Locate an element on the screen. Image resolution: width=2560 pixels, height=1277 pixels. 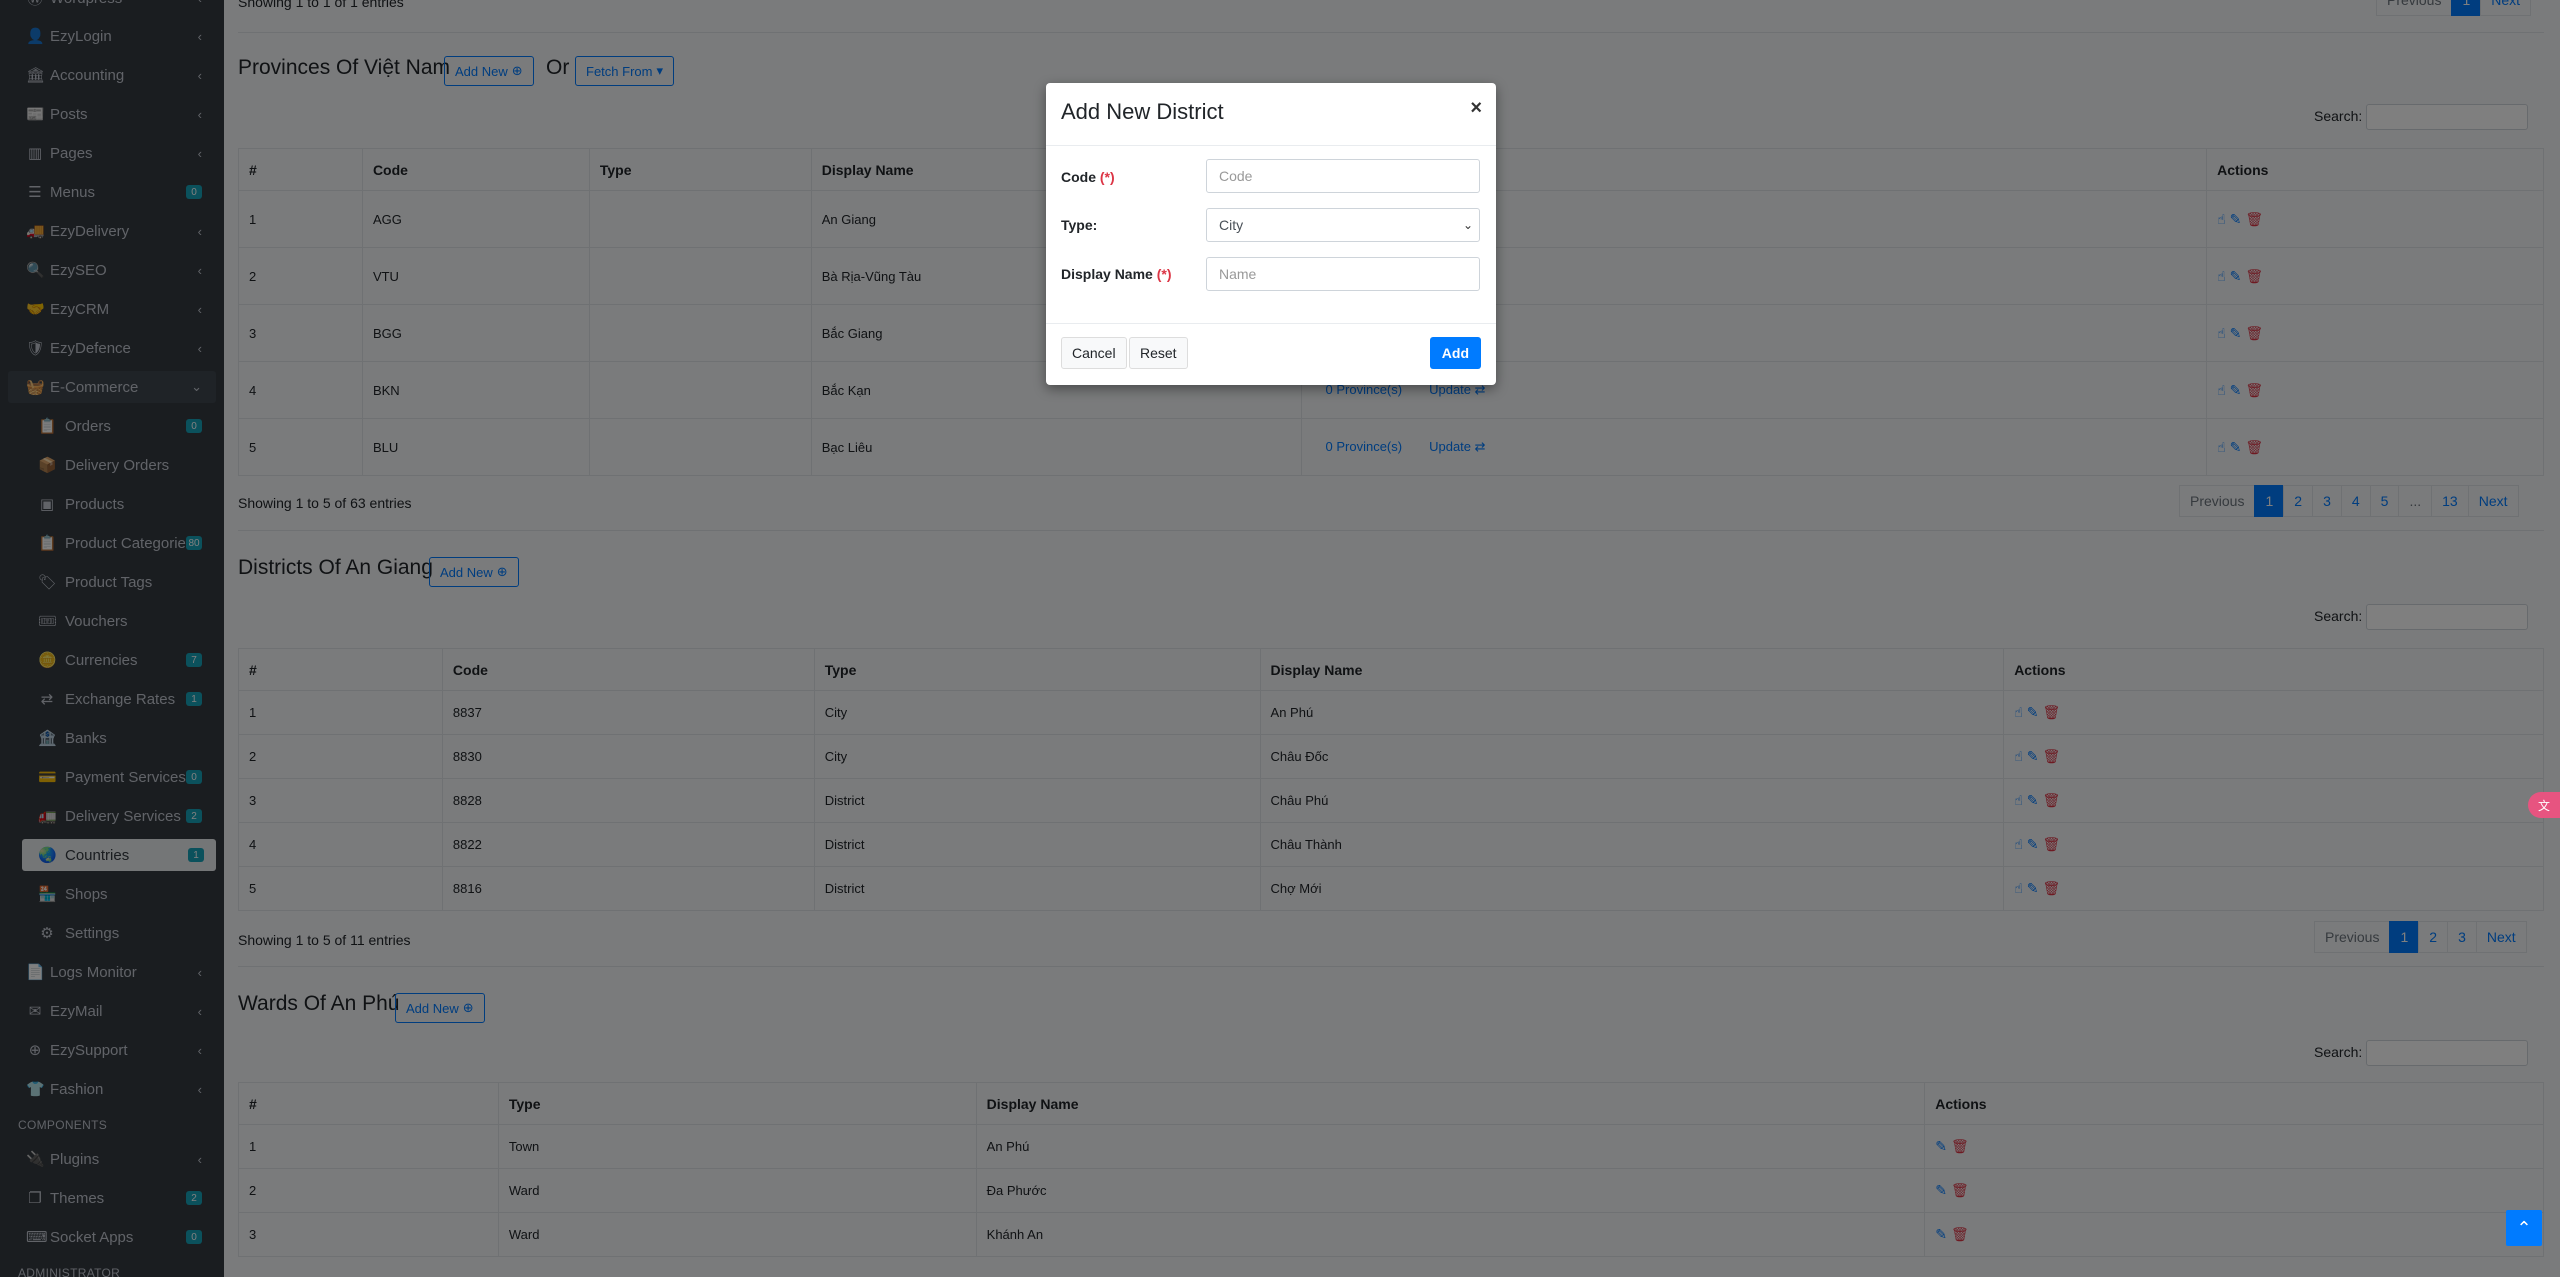
add-button: Add is located at coordinates (1455, 353).